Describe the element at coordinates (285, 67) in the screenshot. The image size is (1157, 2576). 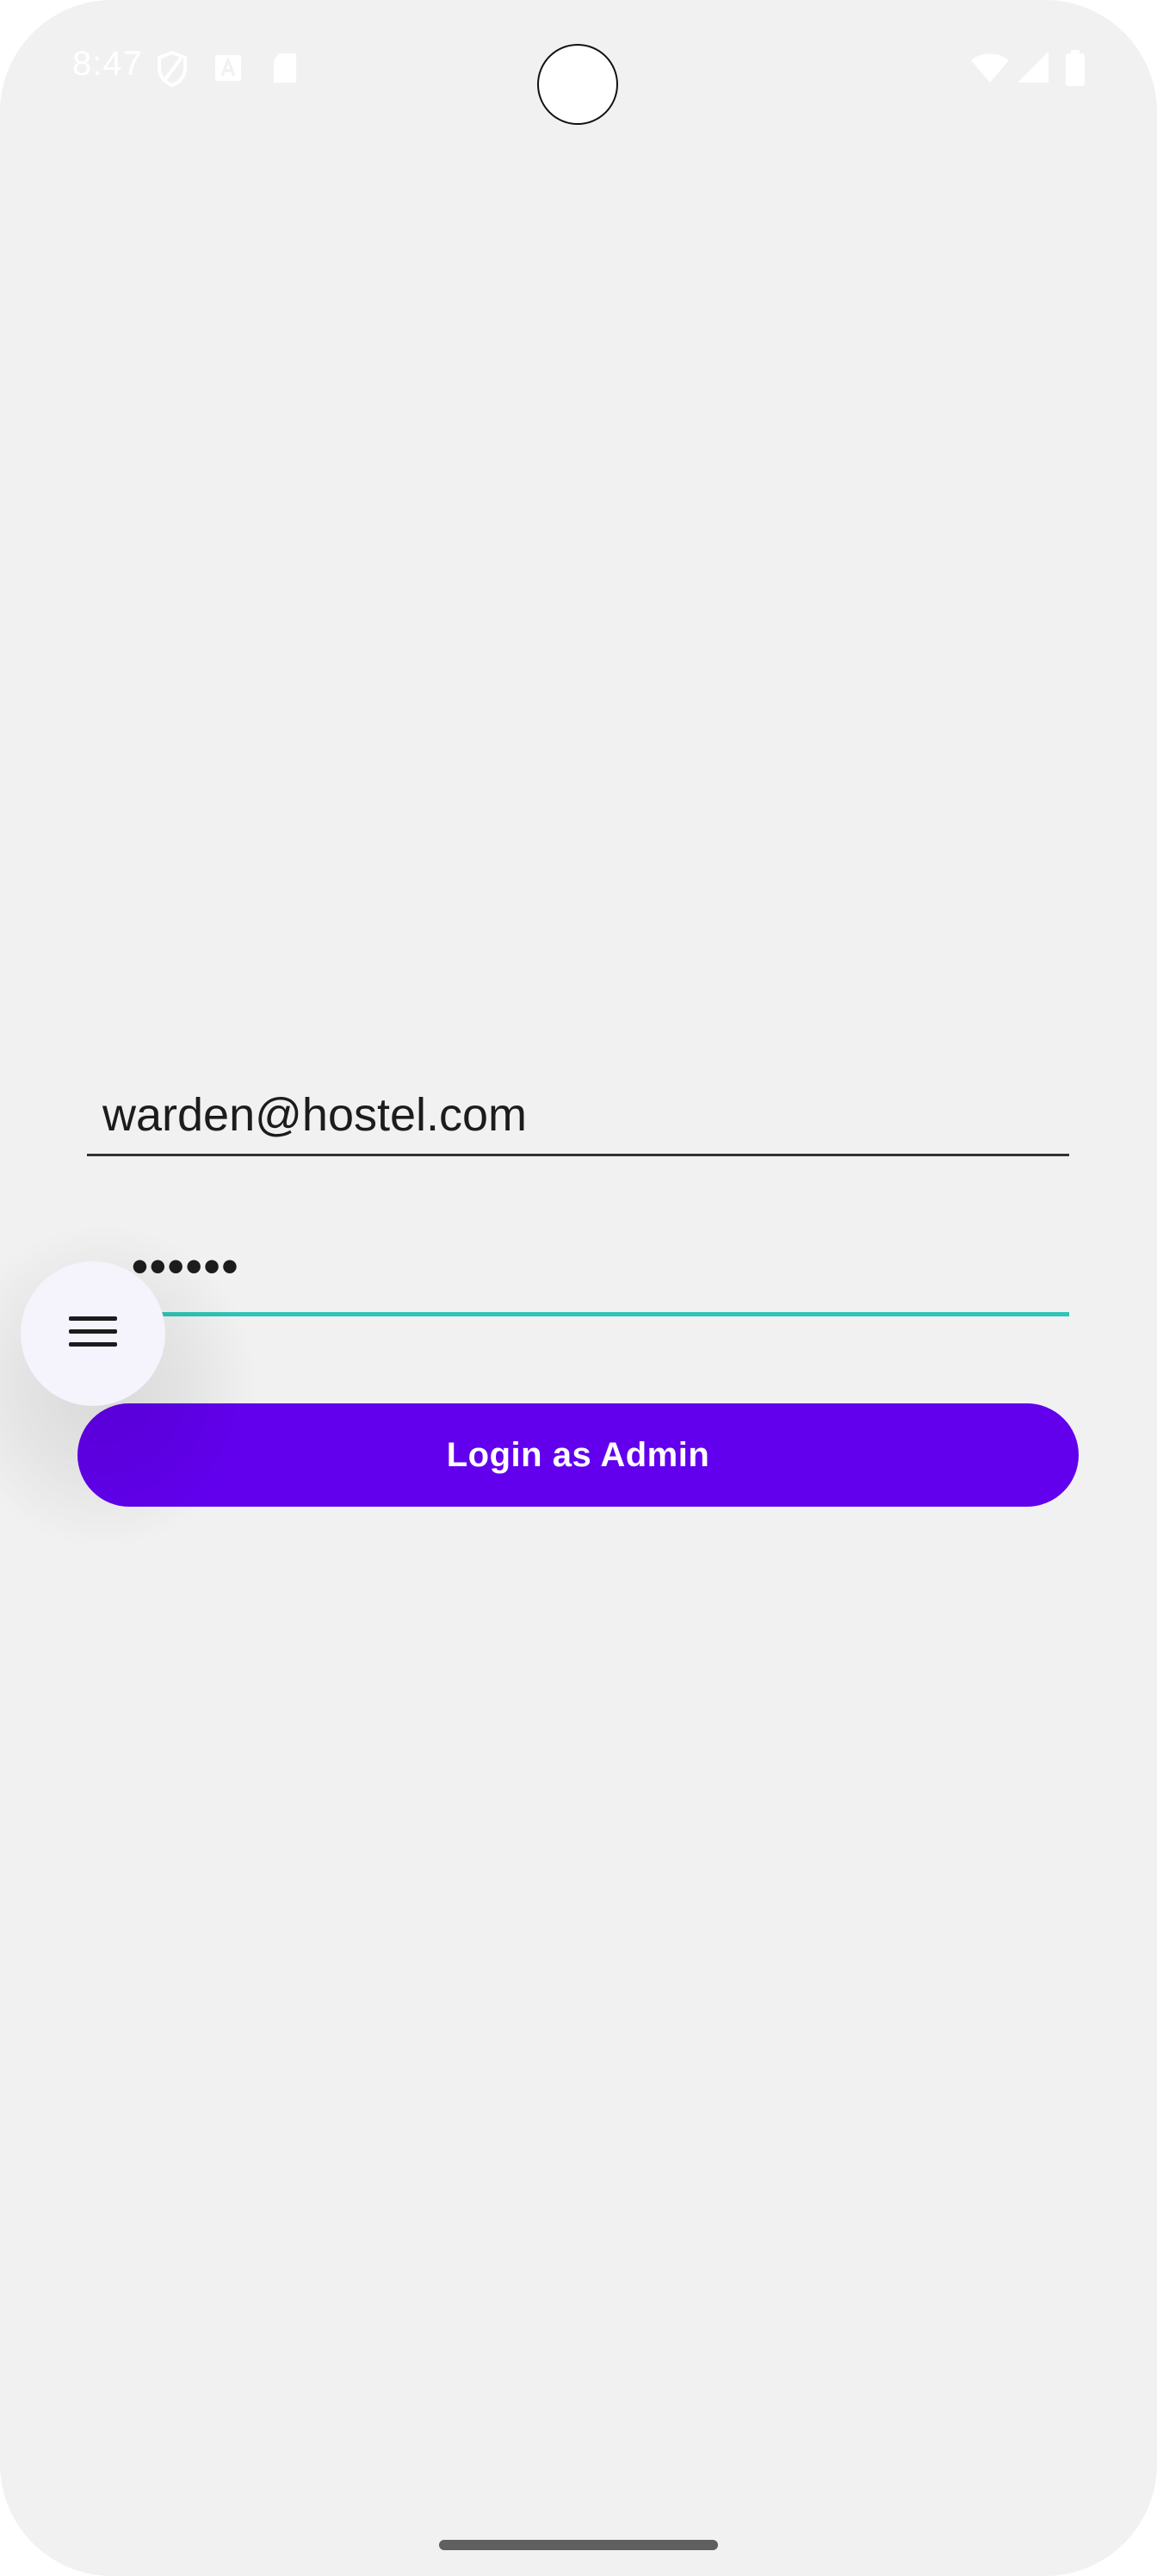
I see `sd-card-icon` at that location.